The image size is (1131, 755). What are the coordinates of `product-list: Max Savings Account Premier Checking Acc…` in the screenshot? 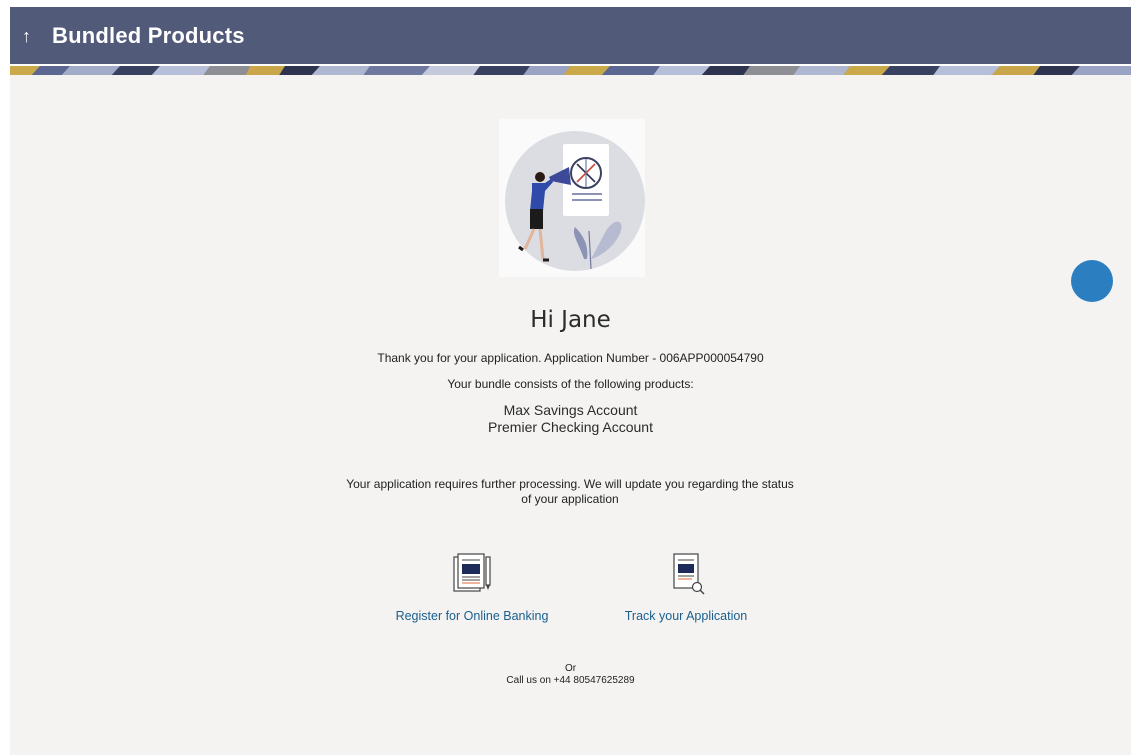 It's located at (570, 419).